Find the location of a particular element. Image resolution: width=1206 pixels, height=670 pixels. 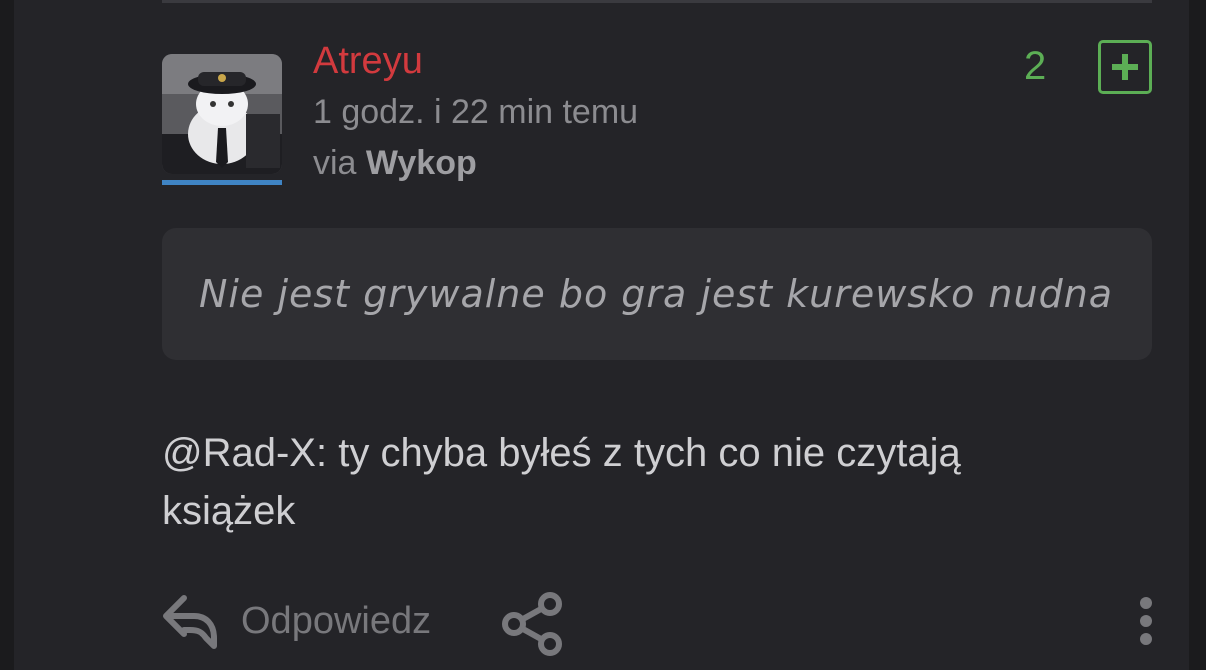

share-icon is located at coordinates (532, 624).